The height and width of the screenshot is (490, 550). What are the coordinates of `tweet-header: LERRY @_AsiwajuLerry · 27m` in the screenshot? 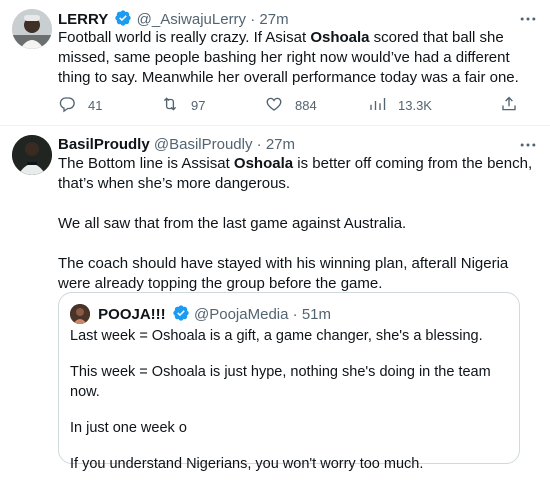 It's located at (298, 19).